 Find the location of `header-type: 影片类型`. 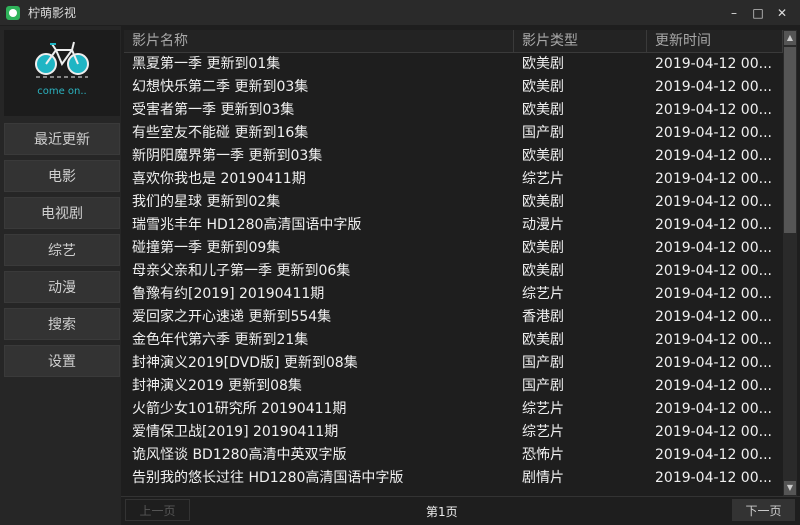

header-type: 影片类型 is located at coordinates (580, 41).